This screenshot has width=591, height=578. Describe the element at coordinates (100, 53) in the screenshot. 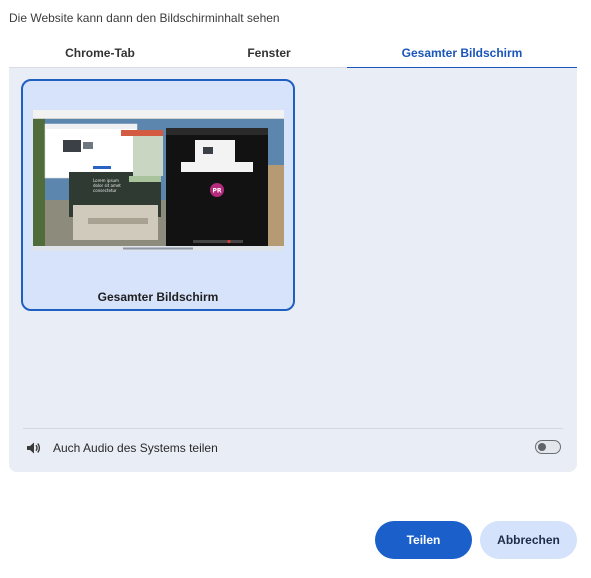

I see `tab-chrome-tab: Chrome-Tab` at that location.